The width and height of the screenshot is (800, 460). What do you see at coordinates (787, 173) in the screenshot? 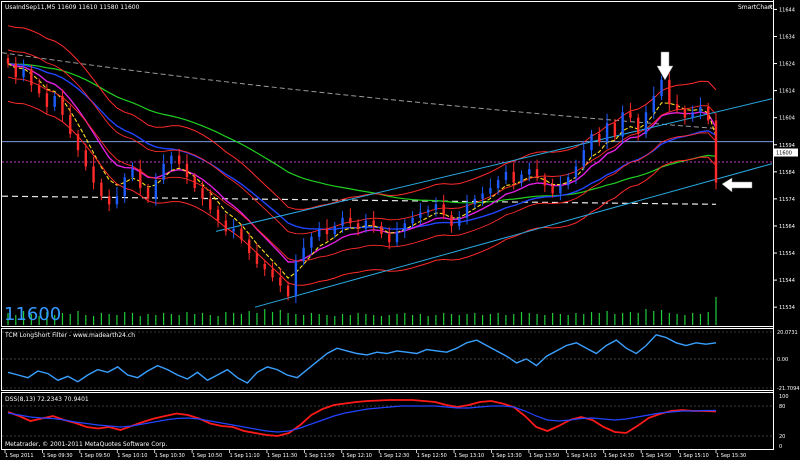
I see `y-tick-label: 11584` at bounding box center [787, 173].